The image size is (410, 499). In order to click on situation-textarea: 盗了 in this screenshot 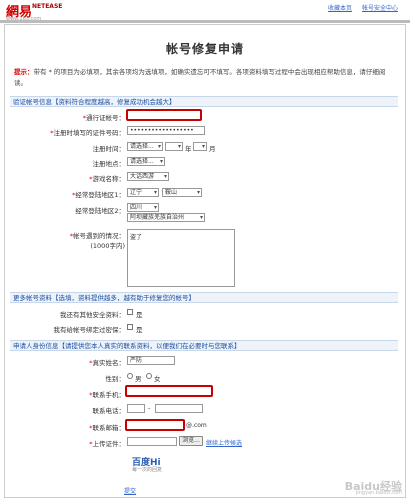, I will do `click(181, 258)`.